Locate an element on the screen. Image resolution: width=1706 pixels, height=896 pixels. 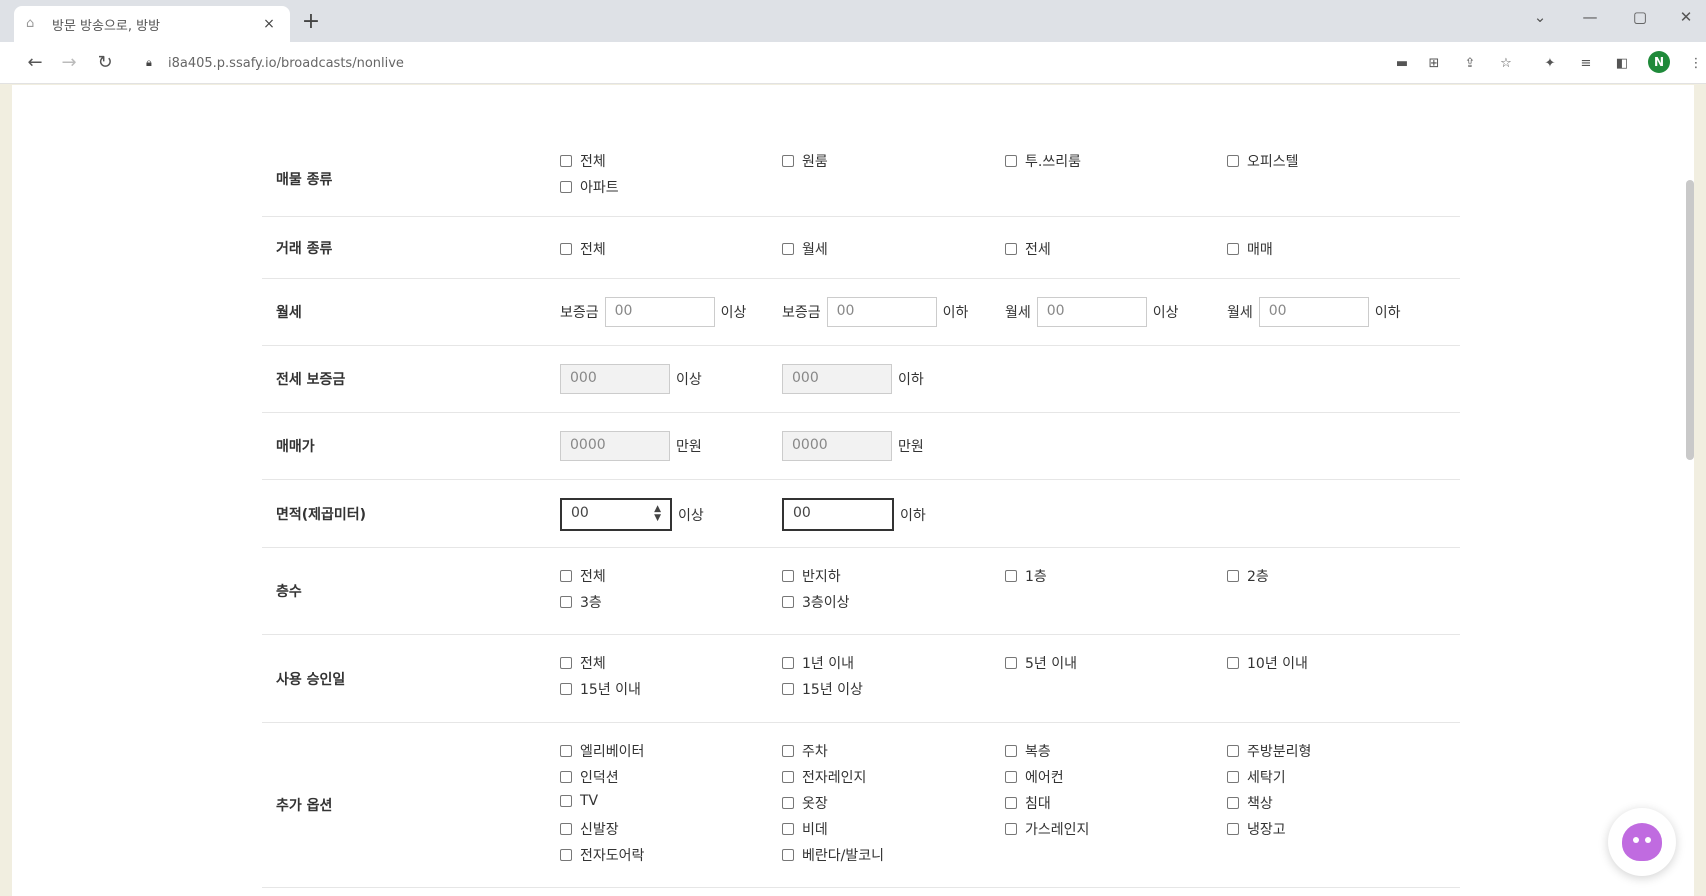
area-min-input: 00 ▲ ▼ is located at coordinates (616, 514).